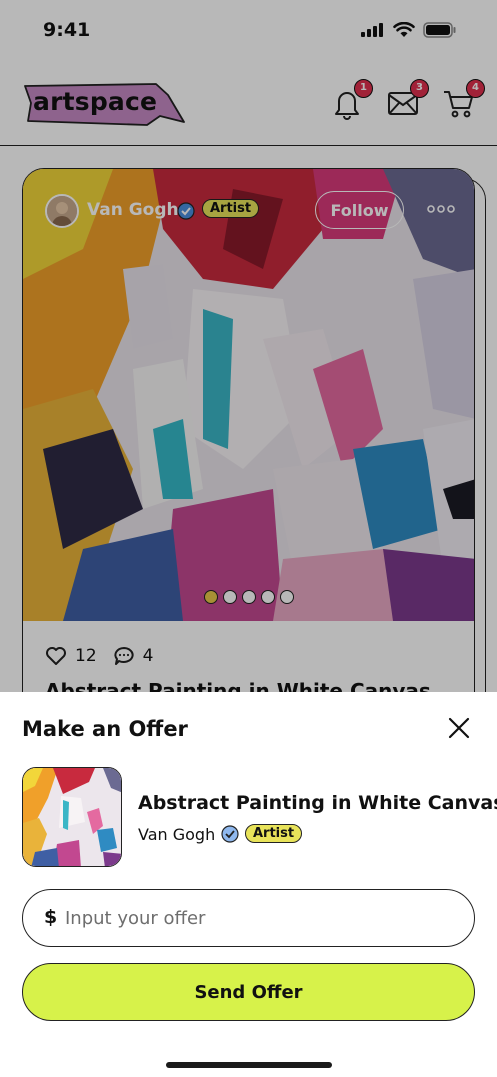  Describe the element at coordinates (105, 729) in the screenshot. I see `sheet-title: Make an Offer` at that location.